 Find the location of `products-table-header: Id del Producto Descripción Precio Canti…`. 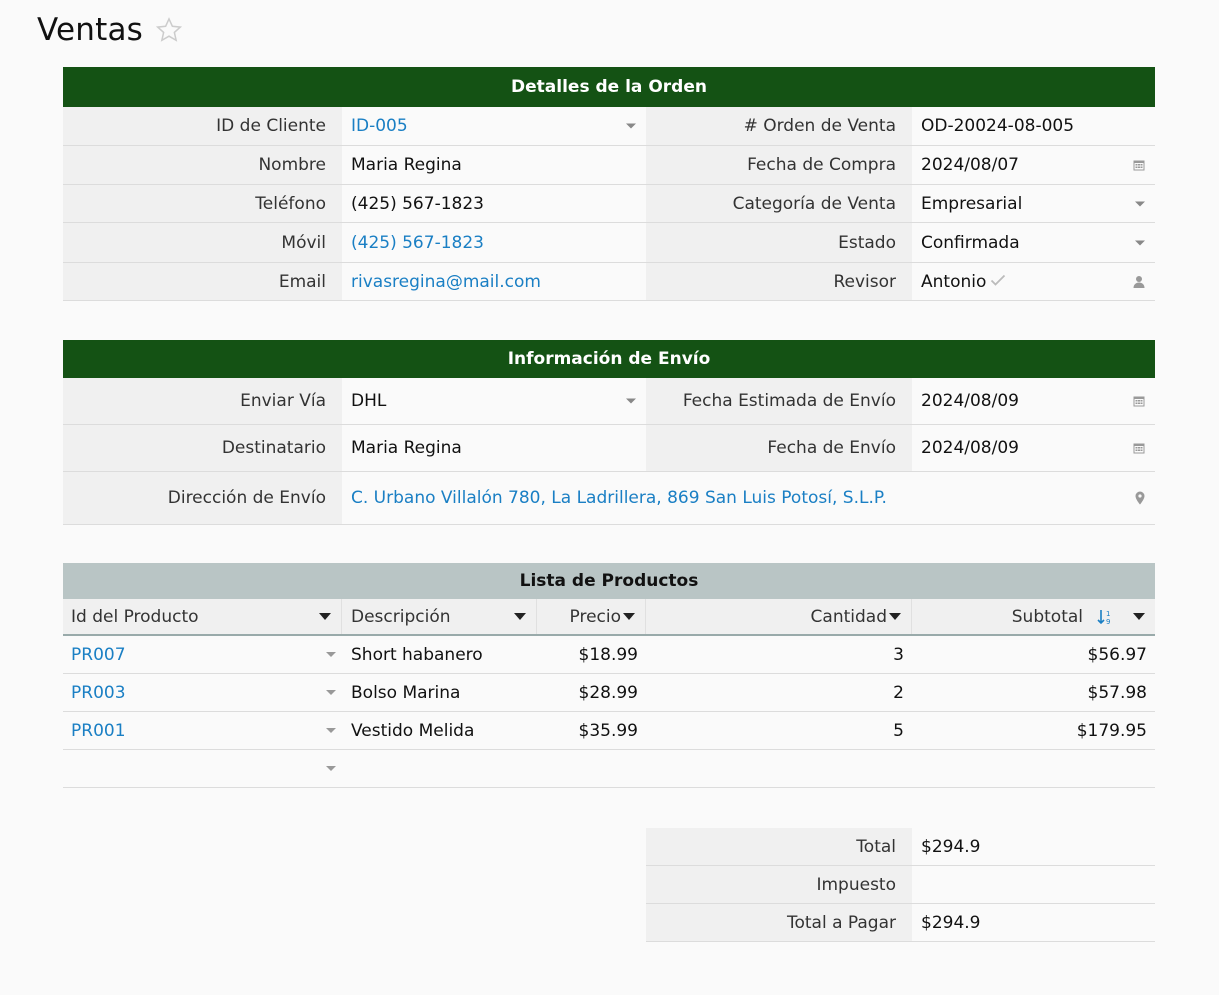

products-table-header: Id del Producto Descripción Precio Canti… is located at coordinates (609, 617).